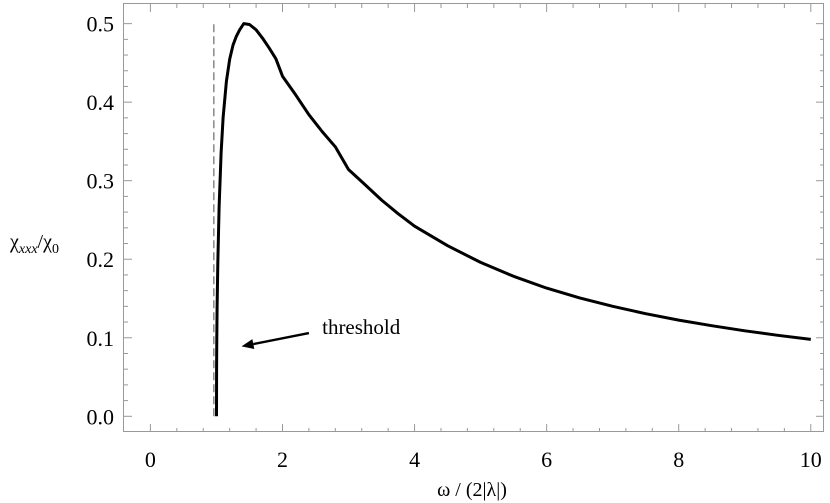 The width and height of the screenshot is (830, 503). I want to click on annotation-arrow, so click(281, 338).